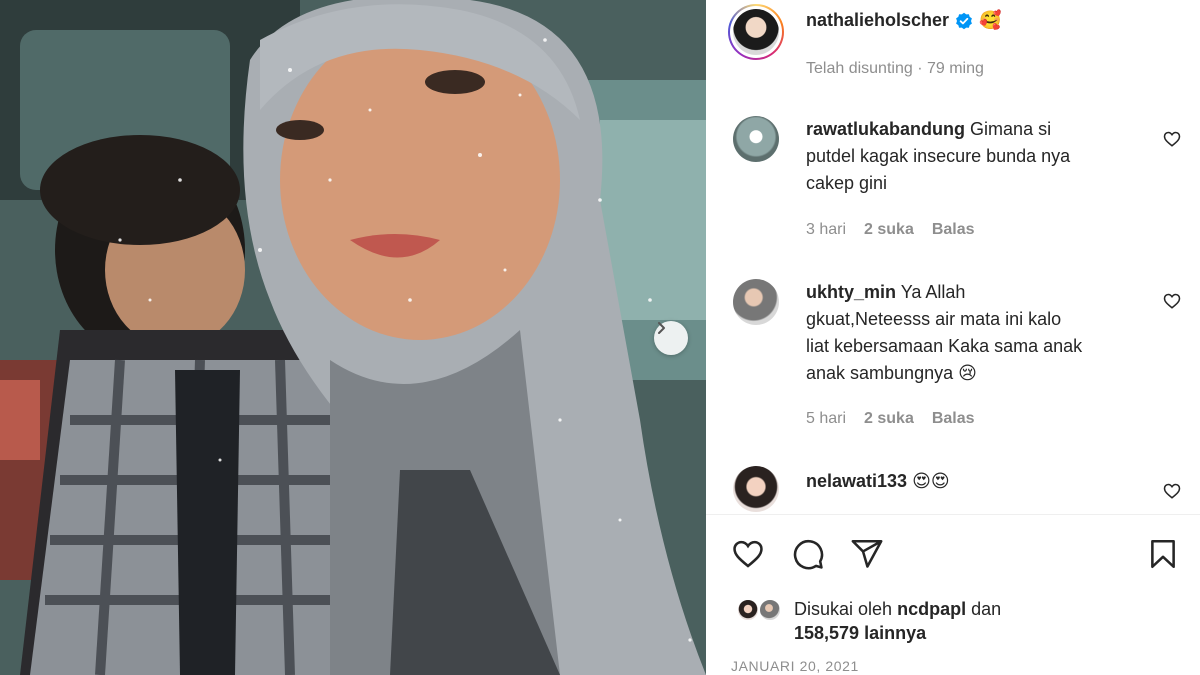  What do you see at coordinates (847, 183) in the screenshot?
I see `comment-line-3: cakep gini` at bounding box center [847, 183].